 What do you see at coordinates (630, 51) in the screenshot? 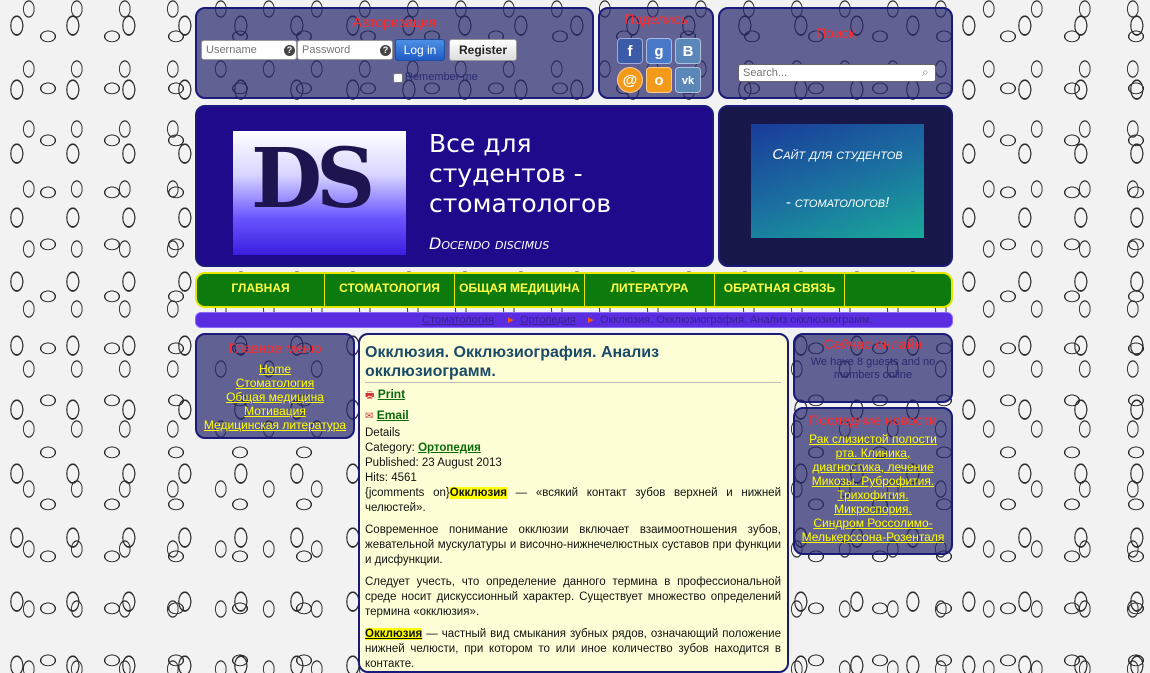
I see `facebook-icon: f` at bounding box center [630, 51].